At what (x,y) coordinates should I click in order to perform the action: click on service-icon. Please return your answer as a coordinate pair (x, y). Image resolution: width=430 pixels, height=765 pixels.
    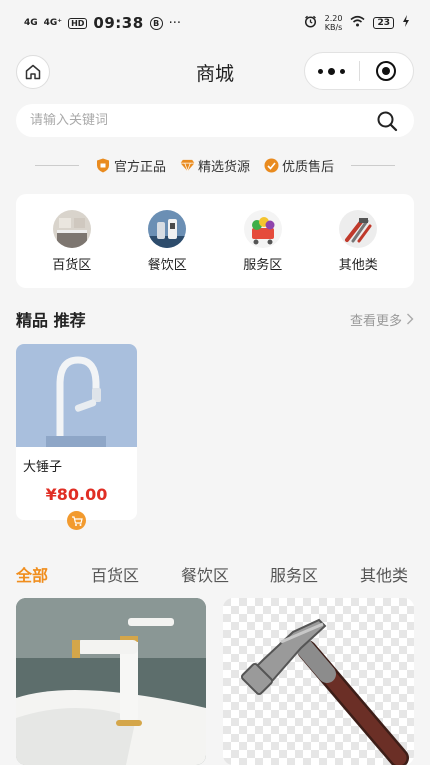
    Looking at the image, I should click on (271, 165).